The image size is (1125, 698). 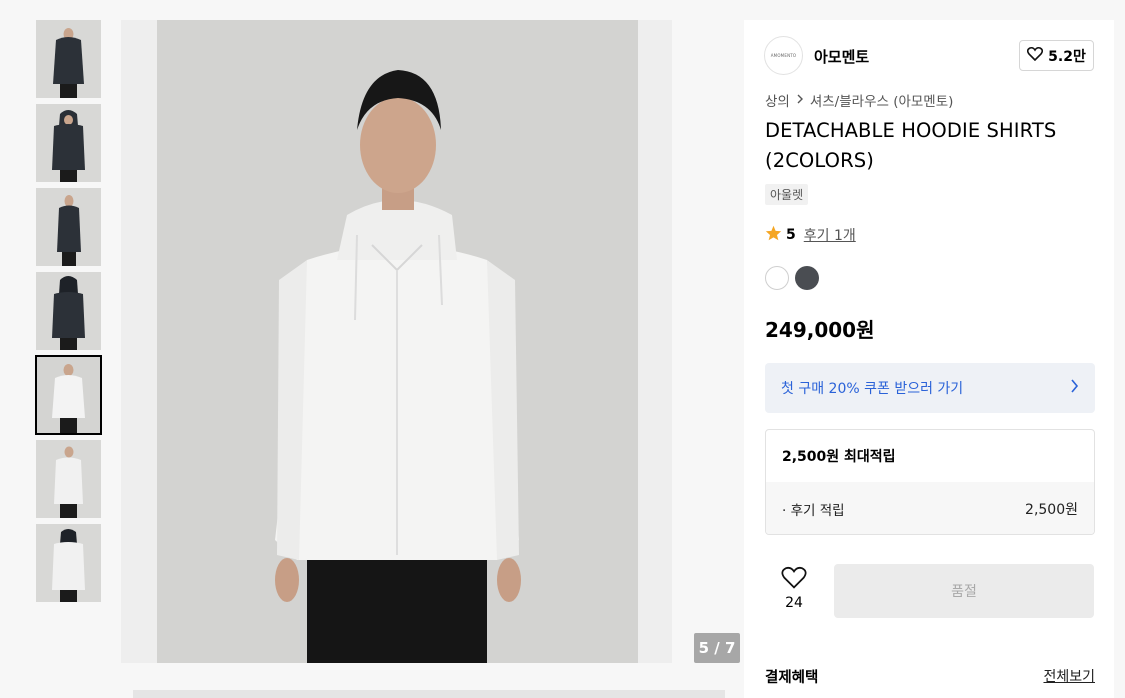 I want to click on soldout-button: 품절, so click(x=964, y=591).